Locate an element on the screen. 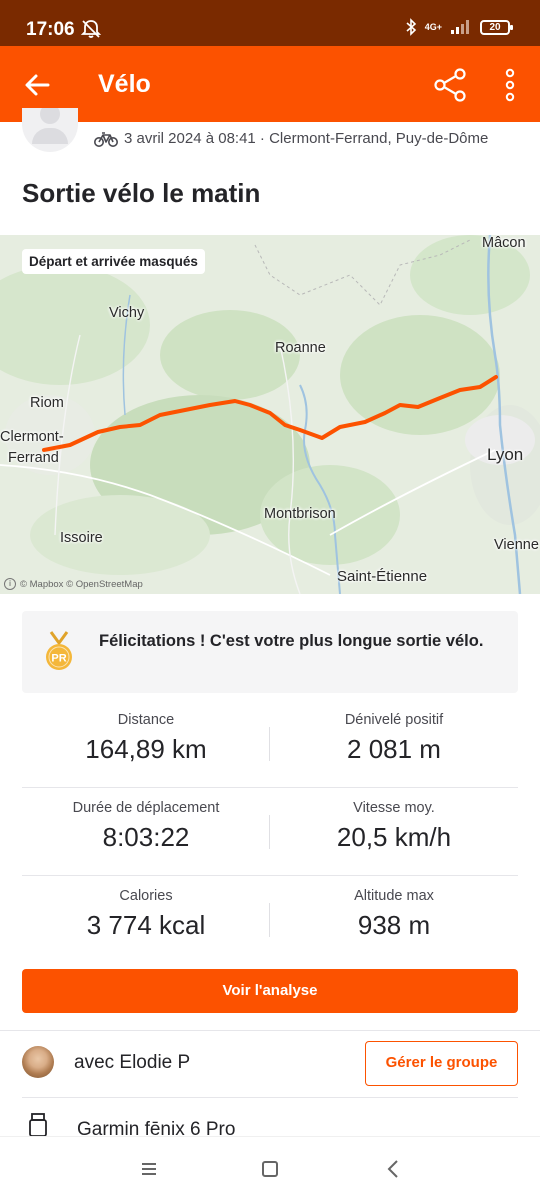  stat-label: Durée de déplacement is located at coordinates (146, 808).